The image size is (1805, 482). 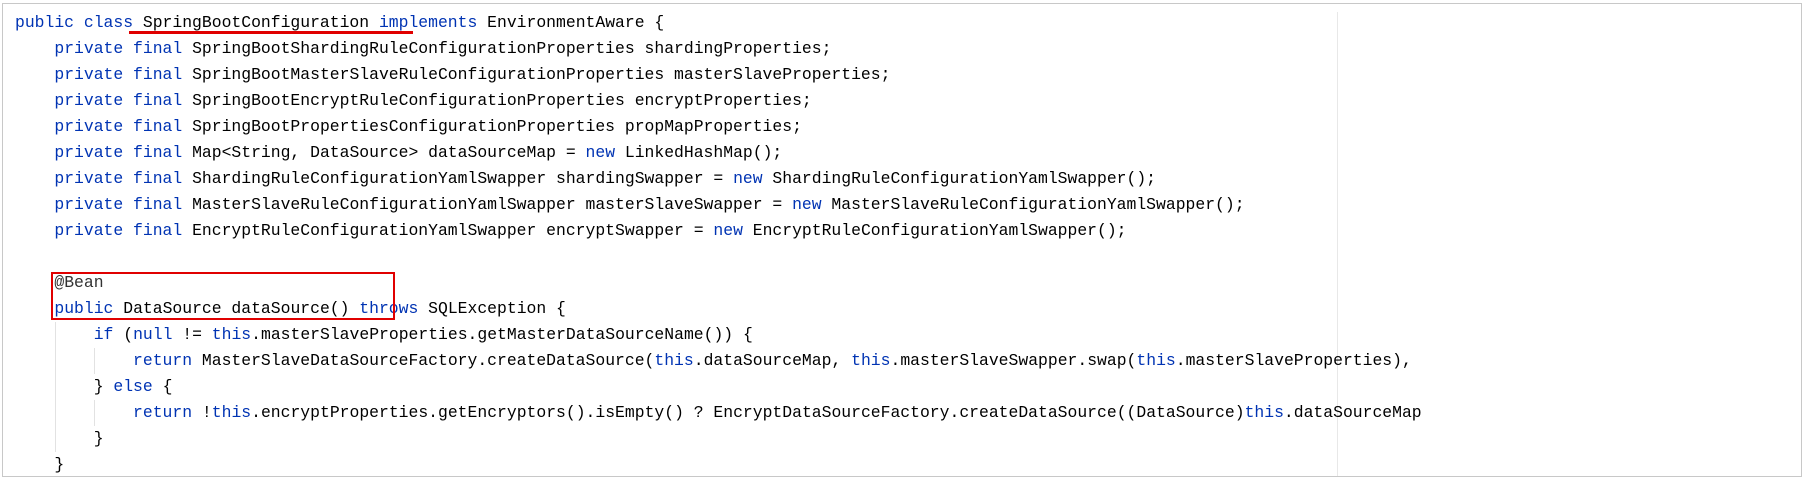 What do you see at coordinates (202, 412) in the screenshot?
I see `code-token: !` at bounding box center [202, 412].